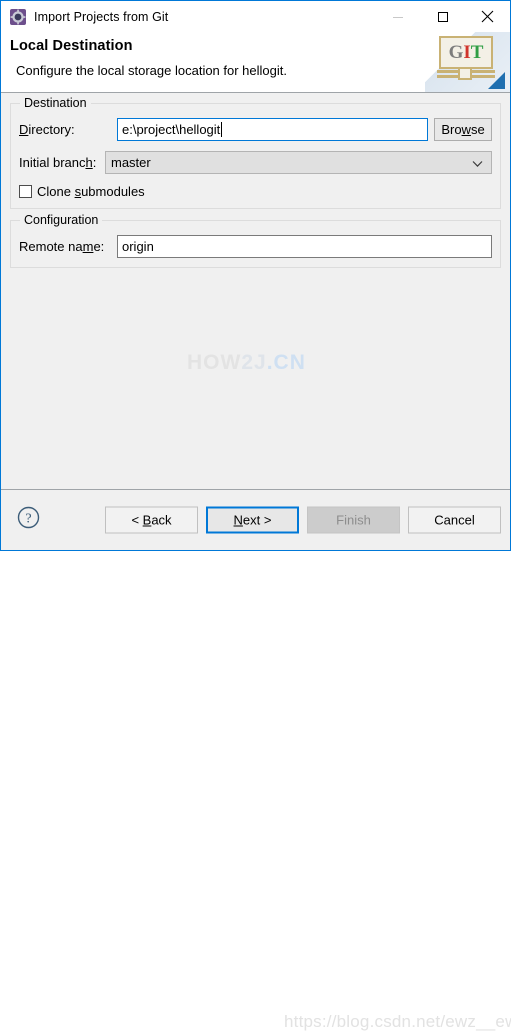 This screenshot has width=511, height=1032. I want to click on remote-name-value: origin, so click(138, 246).